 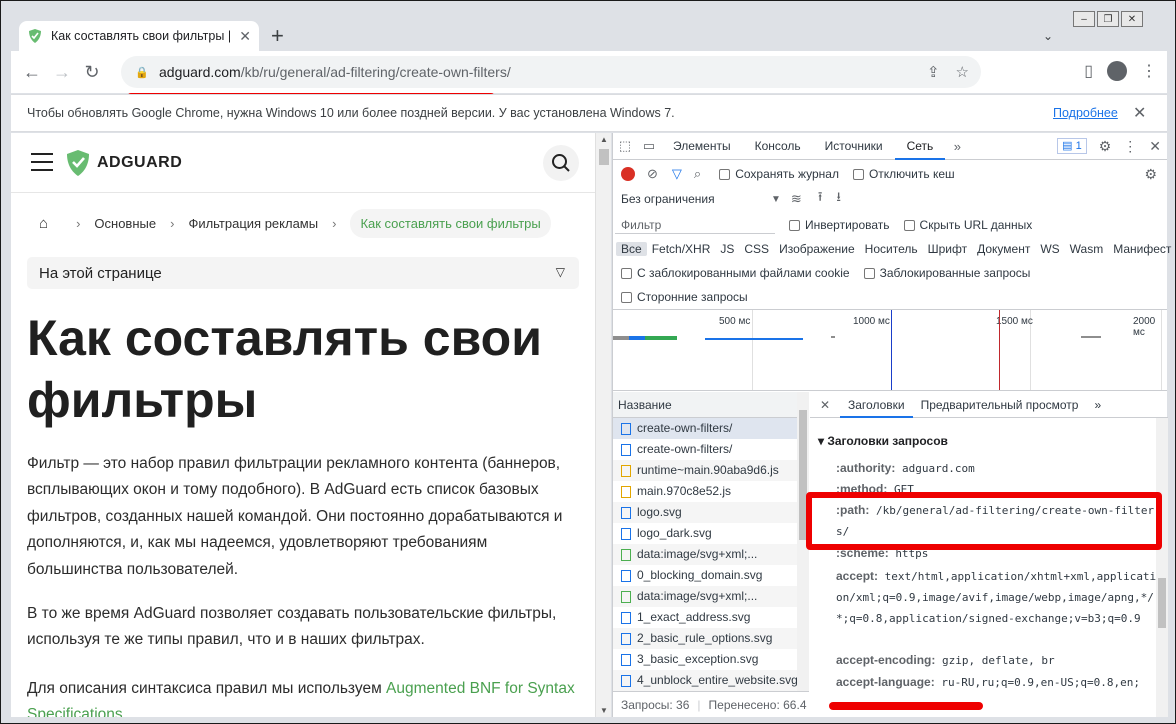 I want to click on request-row: main.970c8e52.js, so click(x=710, y=491).